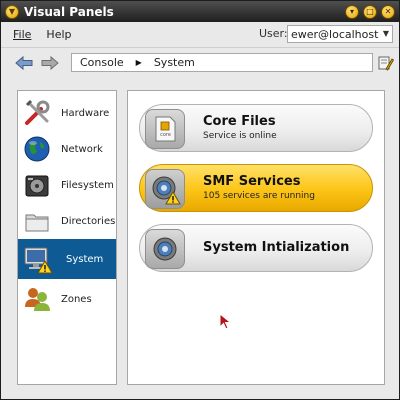  What do you see at coordinates (239, 121) in the screenshot?
I see `card-title: Core Files` at bounding box center [239, 121].